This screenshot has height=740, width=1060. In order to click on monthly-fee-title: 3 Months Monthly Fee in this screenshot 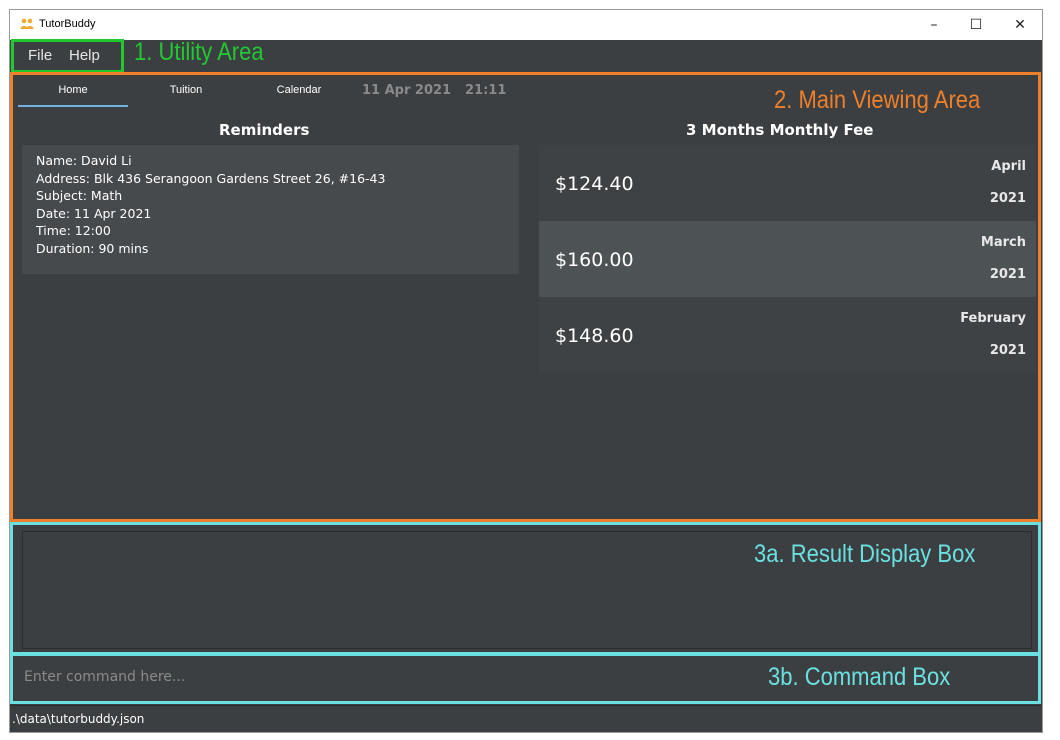, I will do `click(780, 130)`.